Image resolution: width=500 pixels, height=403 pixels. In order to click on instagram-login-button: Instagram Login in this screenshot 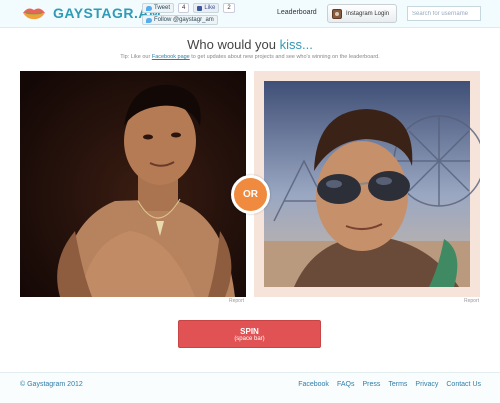, I will do `click(362, 13)`.